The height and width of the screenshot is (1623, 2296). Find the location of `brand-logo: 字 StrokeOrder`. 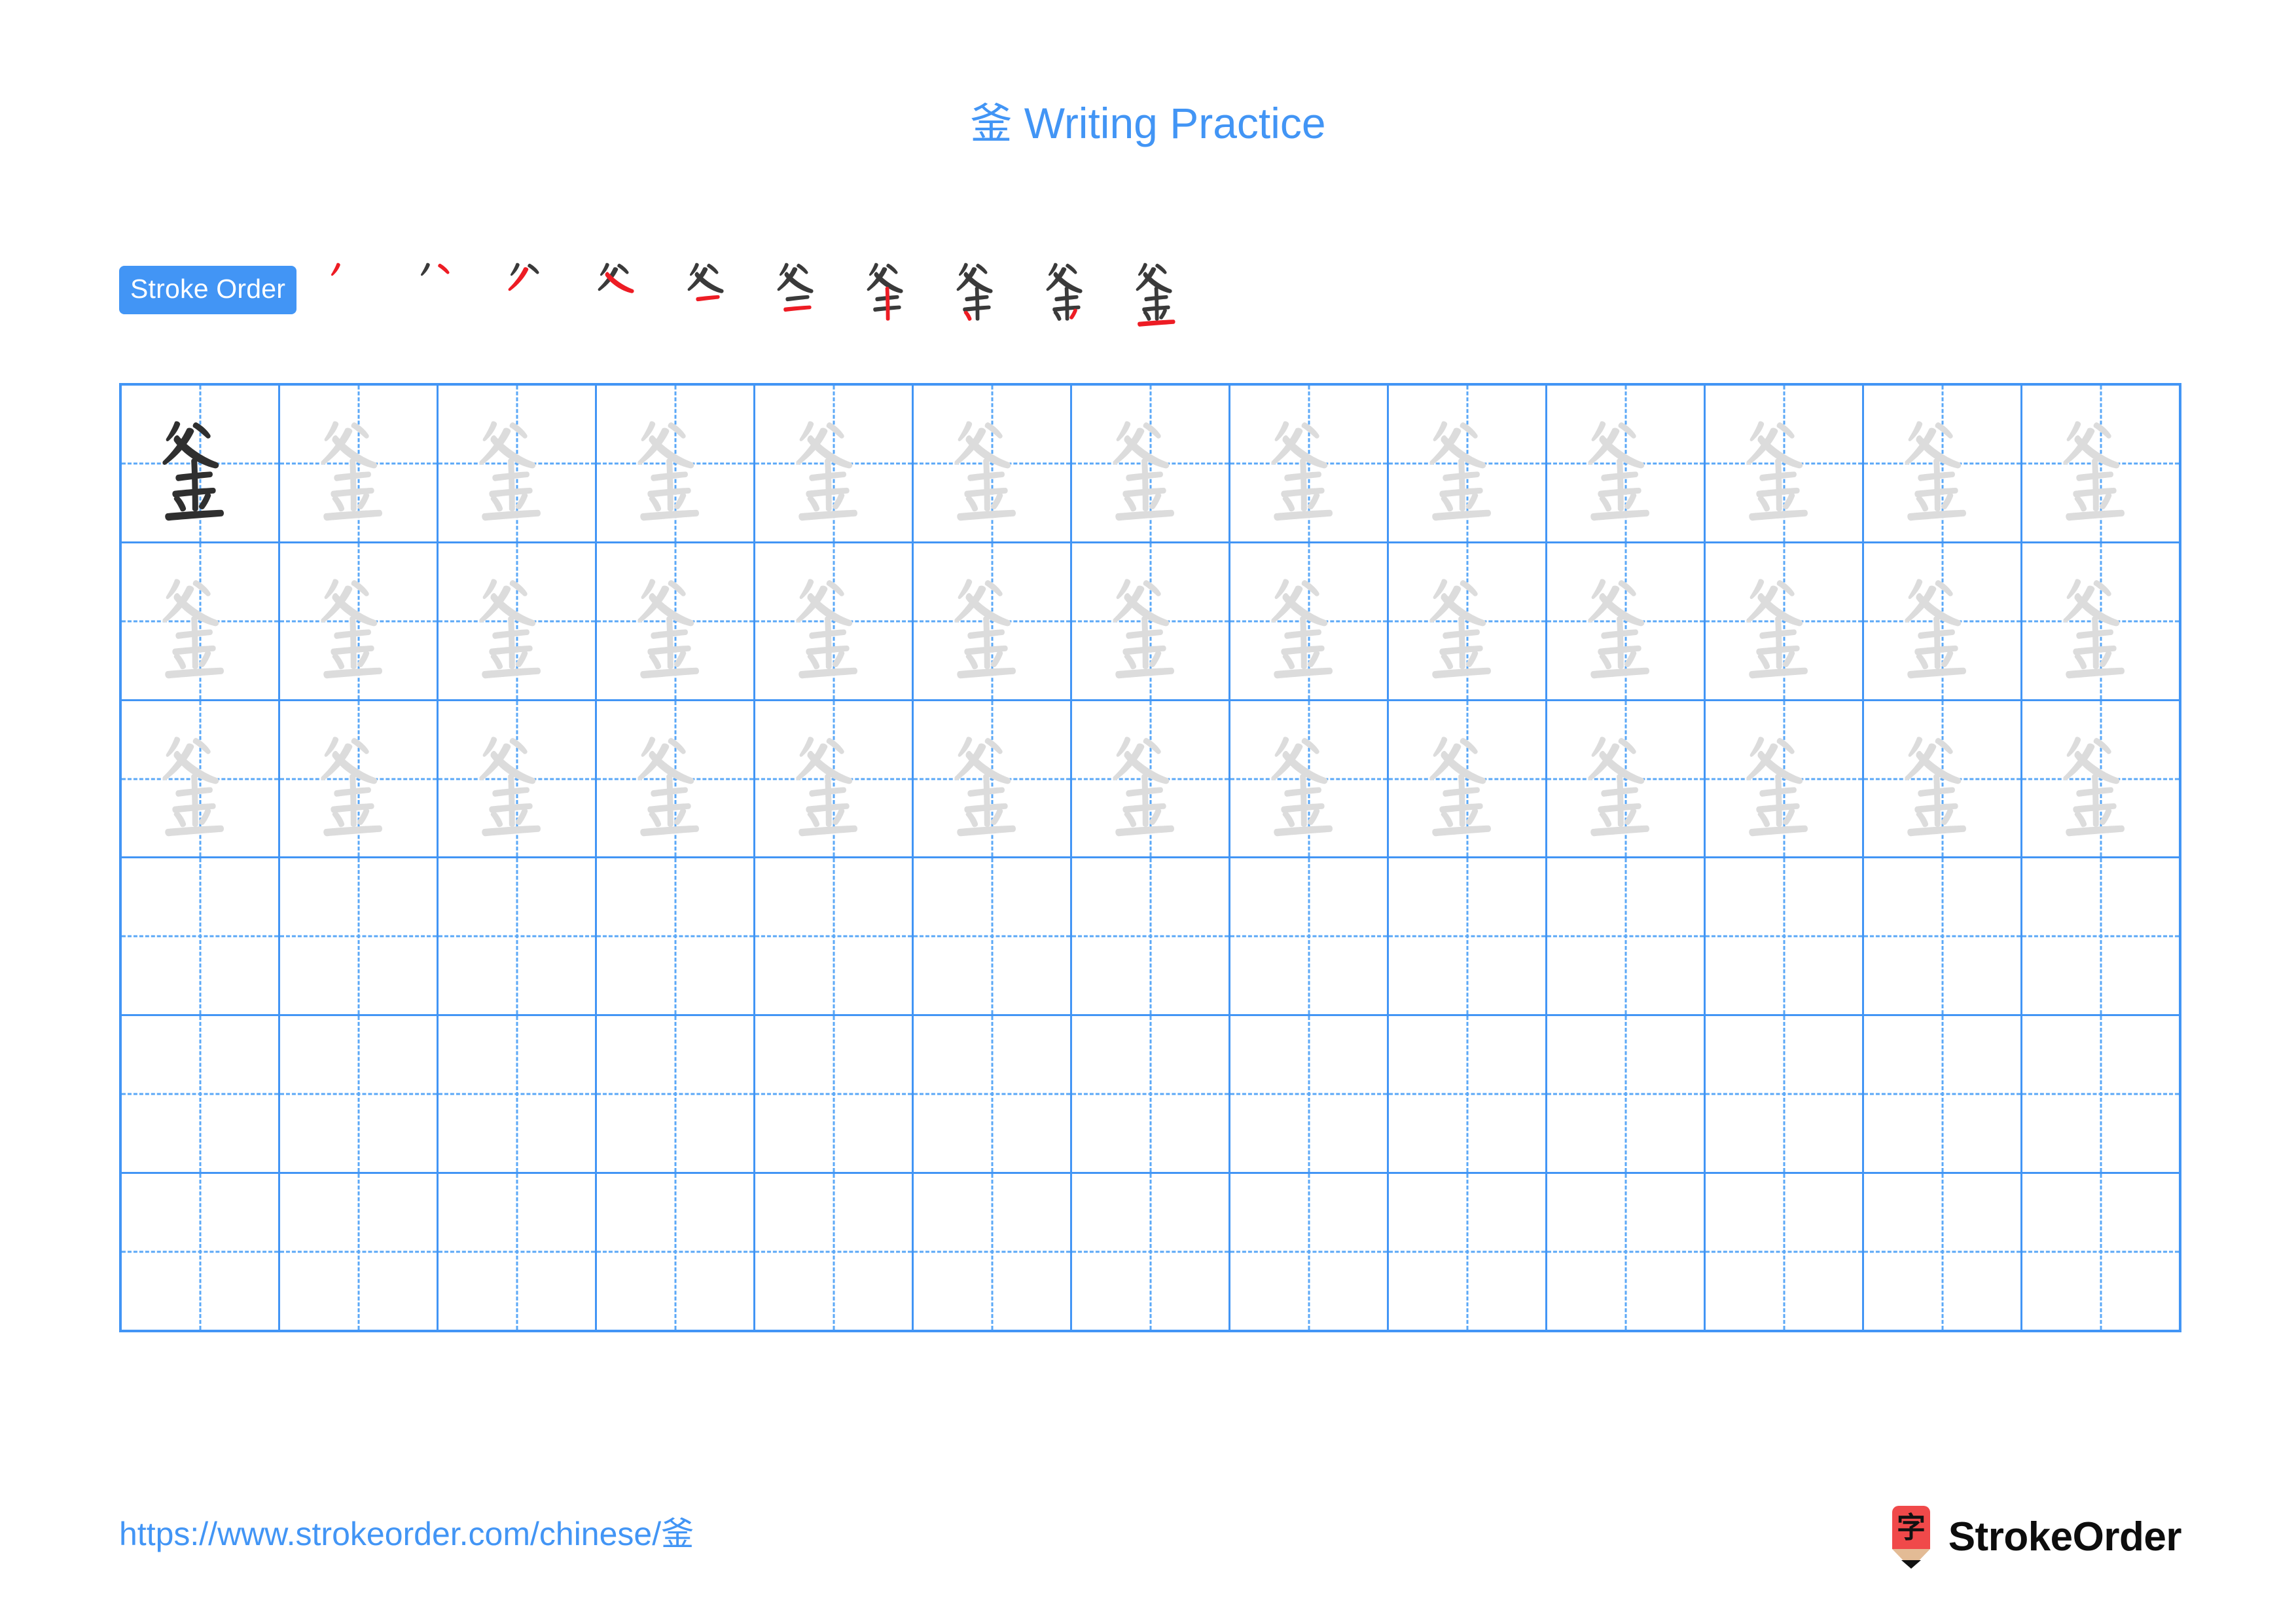

brand-logo: 字 StrokeOrder is located at coordinates (2035, 1537).